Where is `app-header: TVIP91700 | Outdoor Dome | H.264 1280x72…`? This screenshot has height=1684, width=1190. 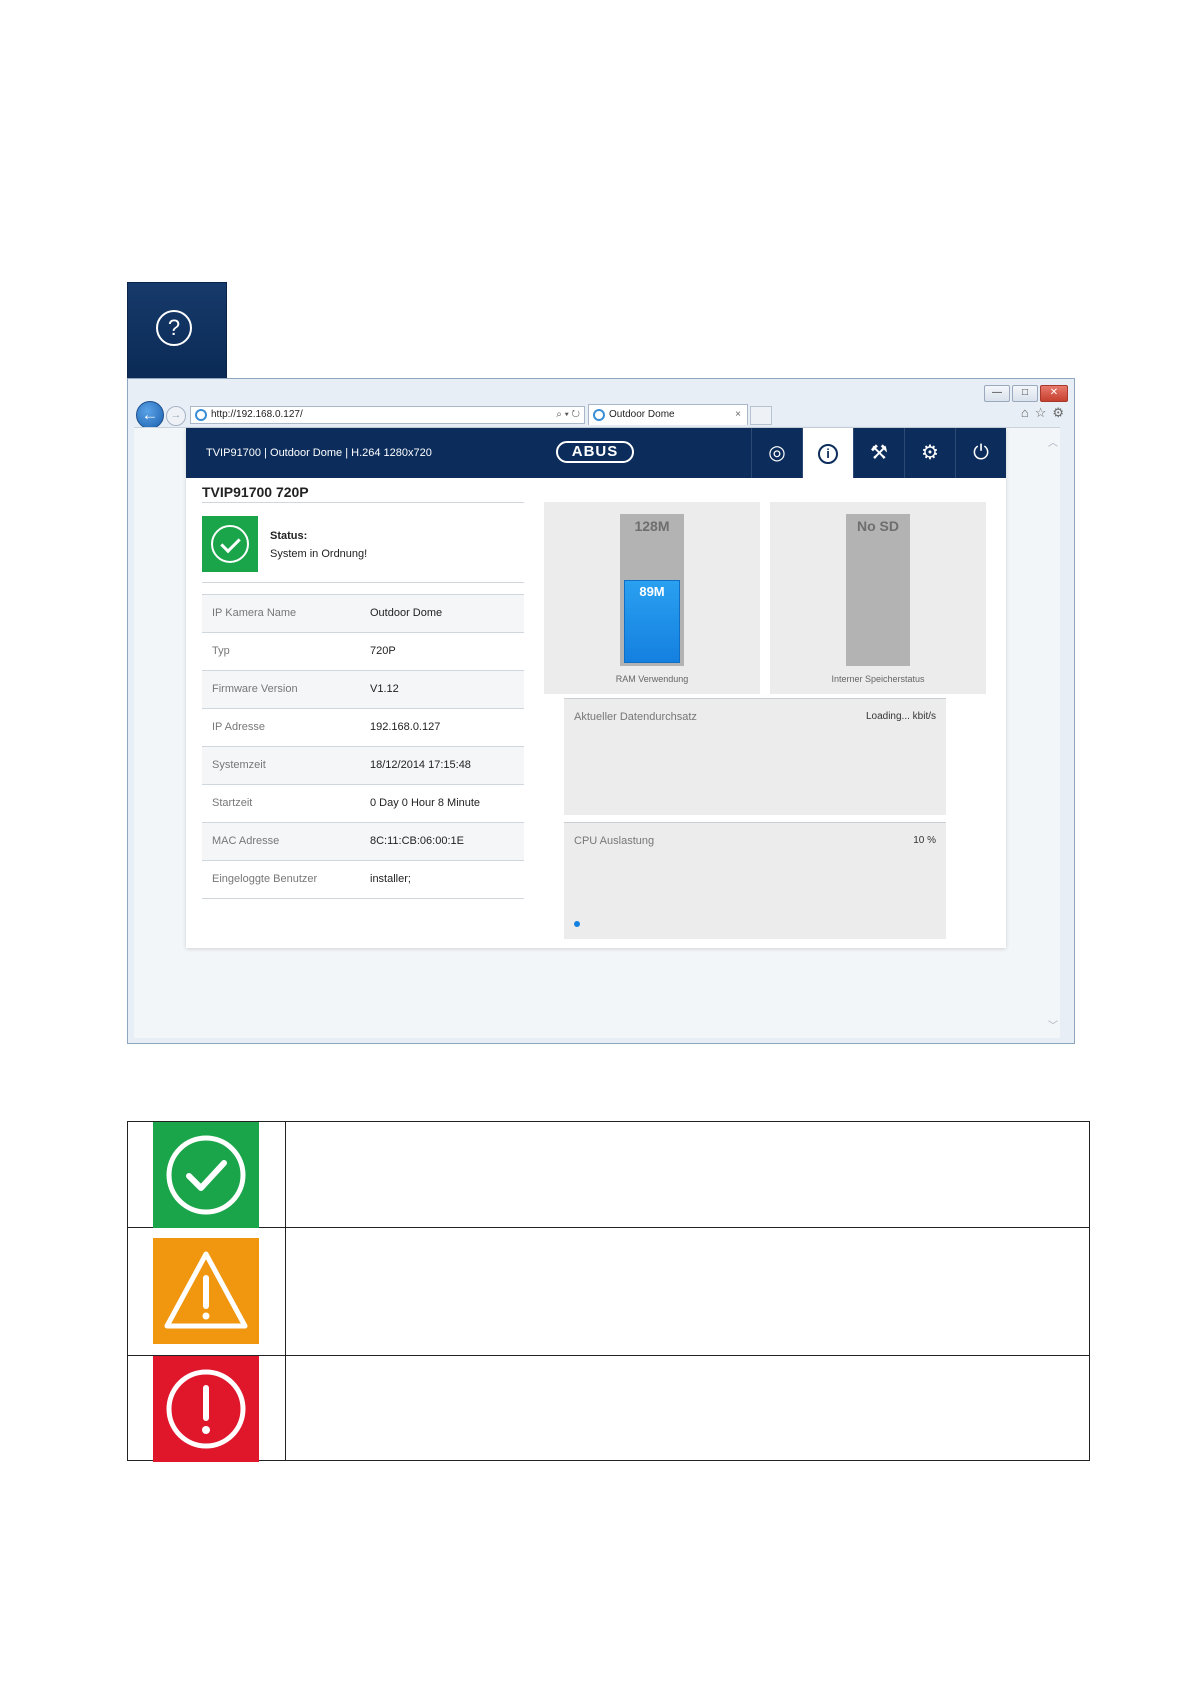 app-header: TVIP91700 | Outdoor Dome | H.264 1280x72… is located at coordinates (596, 453).